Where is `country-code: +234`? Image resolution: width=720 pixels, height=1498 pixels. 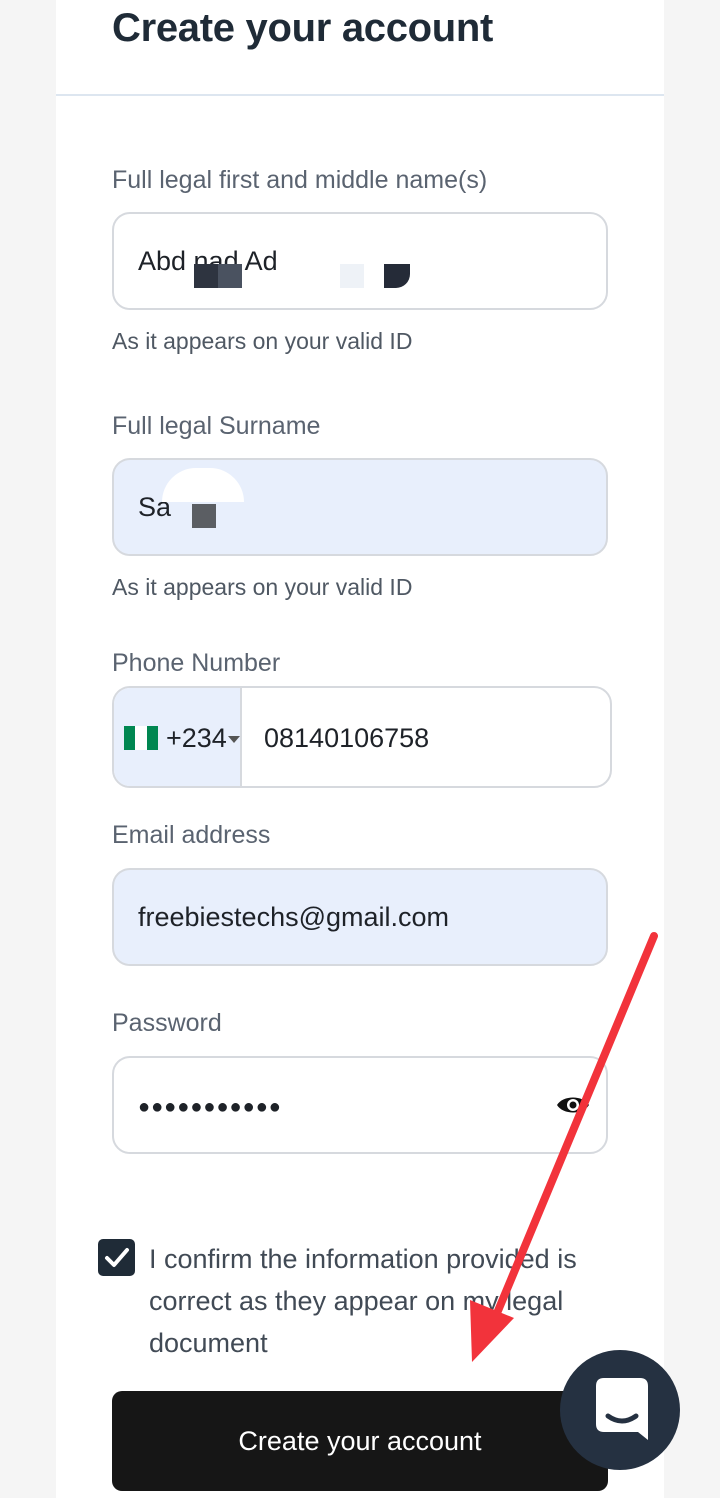 country-code: +234 is located at coordinates (196, 738).